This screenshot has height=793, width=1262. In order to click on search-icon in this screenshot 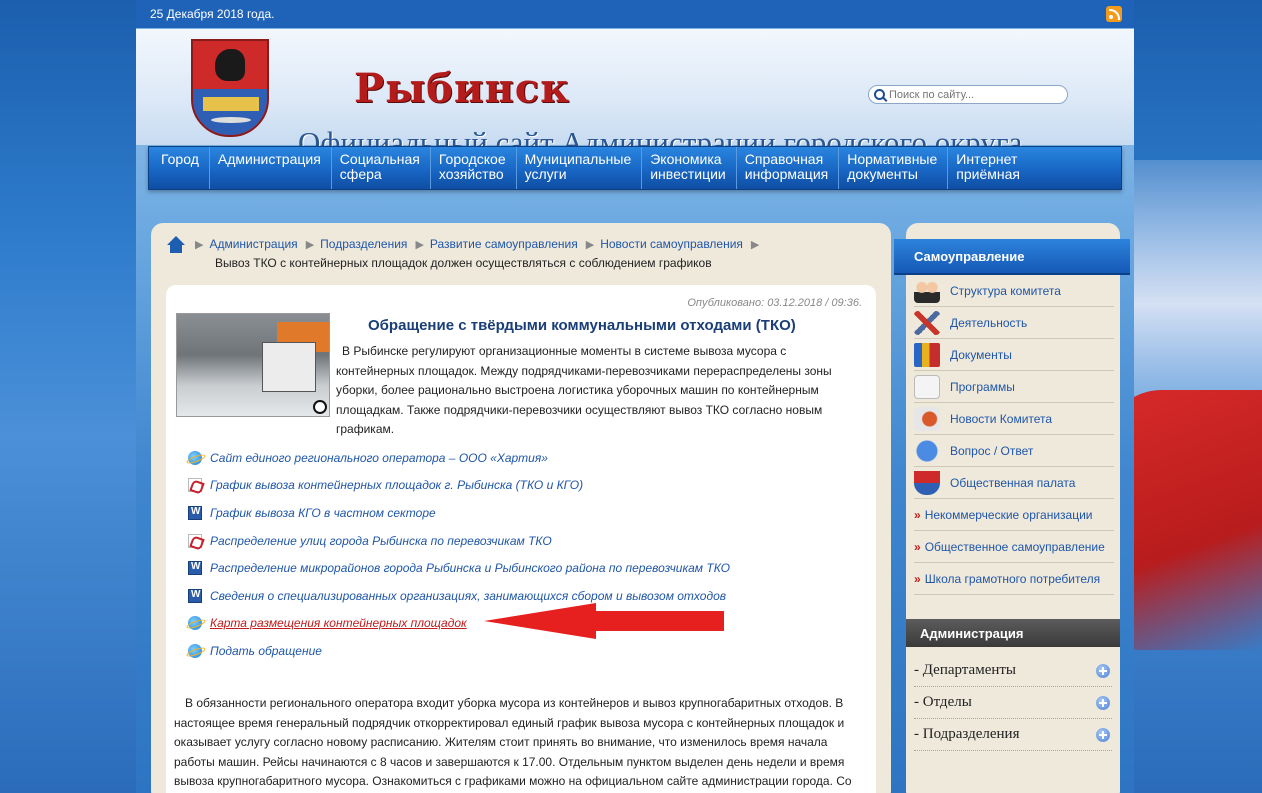, I will do `click(879, 94)`.